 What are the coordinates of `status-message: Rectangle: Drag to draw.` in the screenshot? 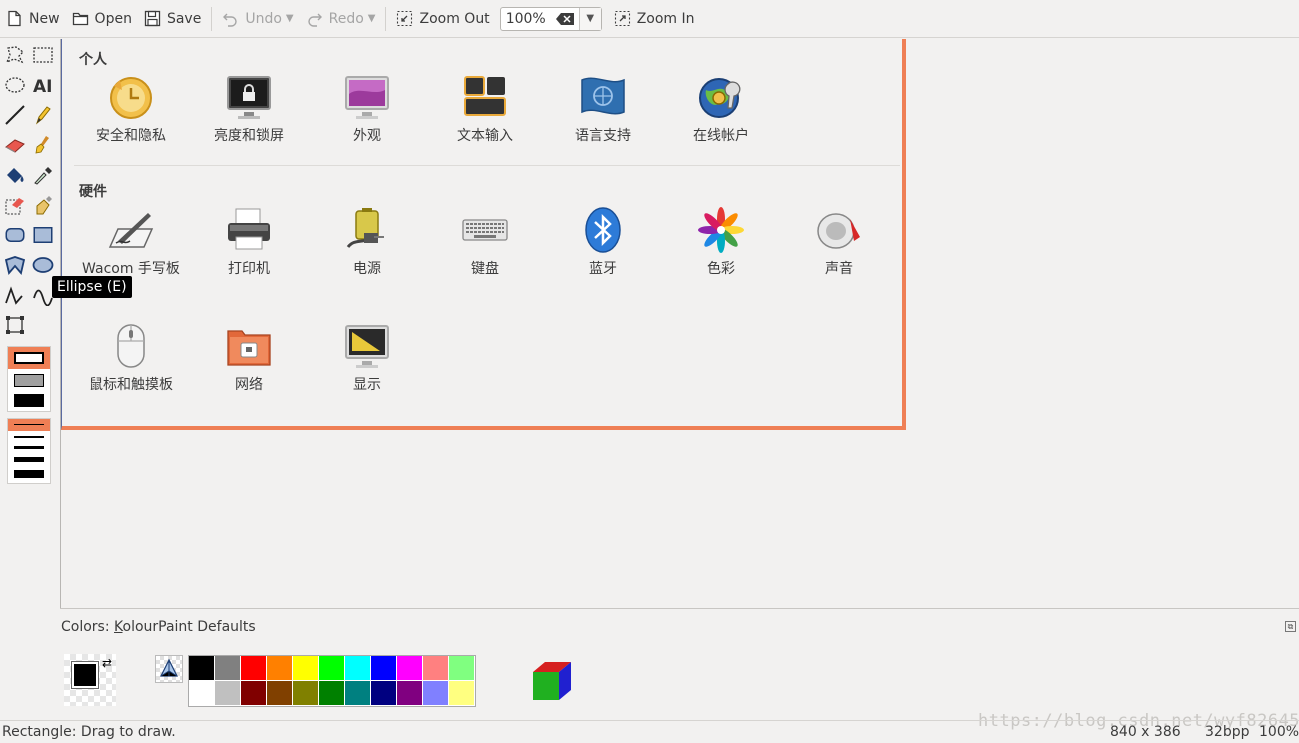 It's located at (89, 732).